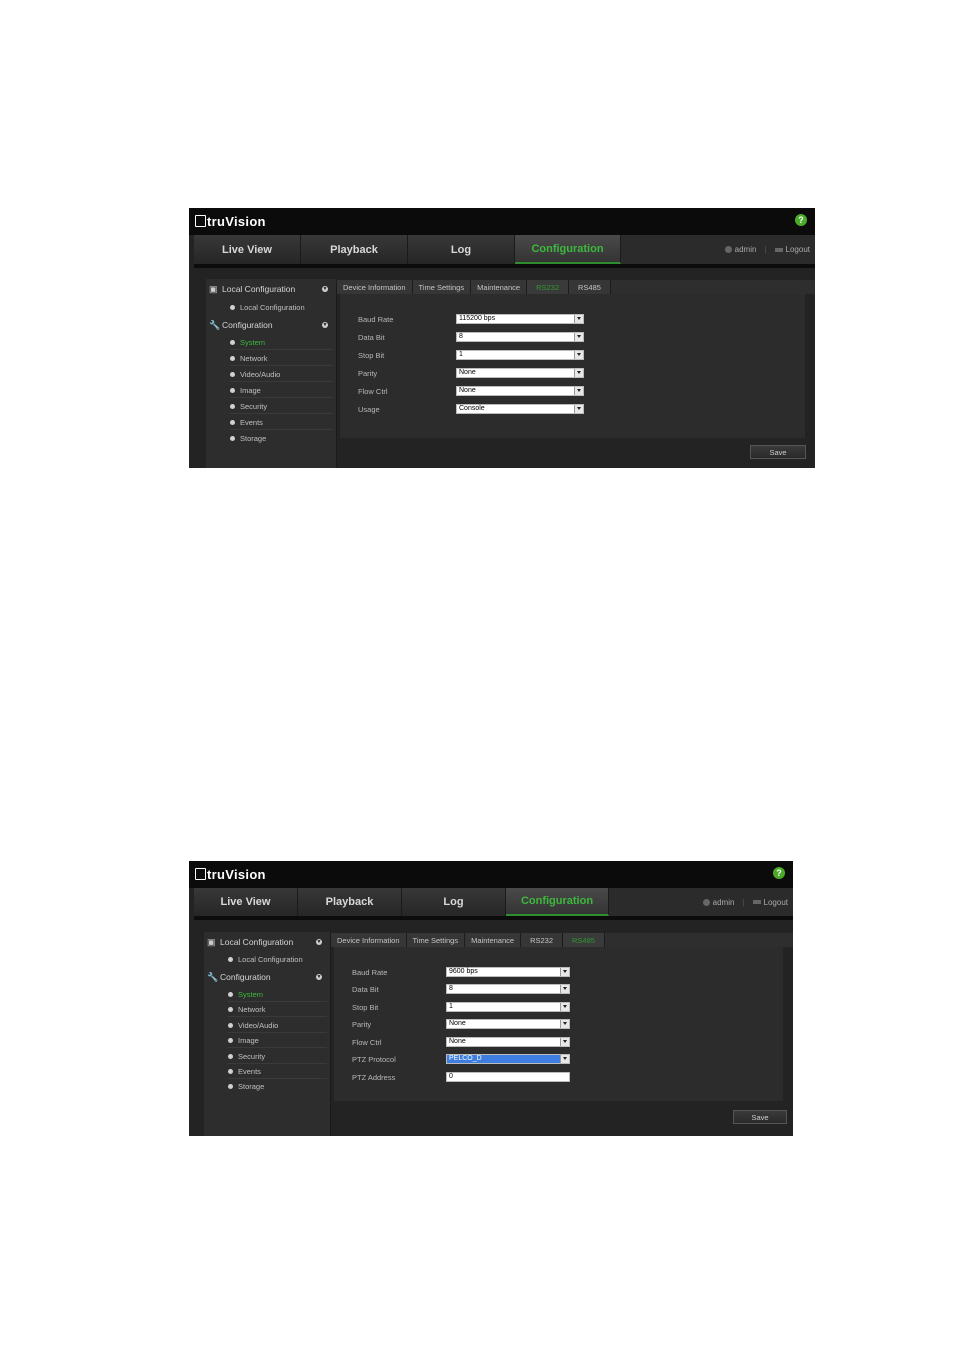 This screenshot has height=1350, width=954. What do you see at coordinates (365, 1007) in the screenshot?
I see `stop-bit-row: Stop Bit` at bounding box center [365, 1007].